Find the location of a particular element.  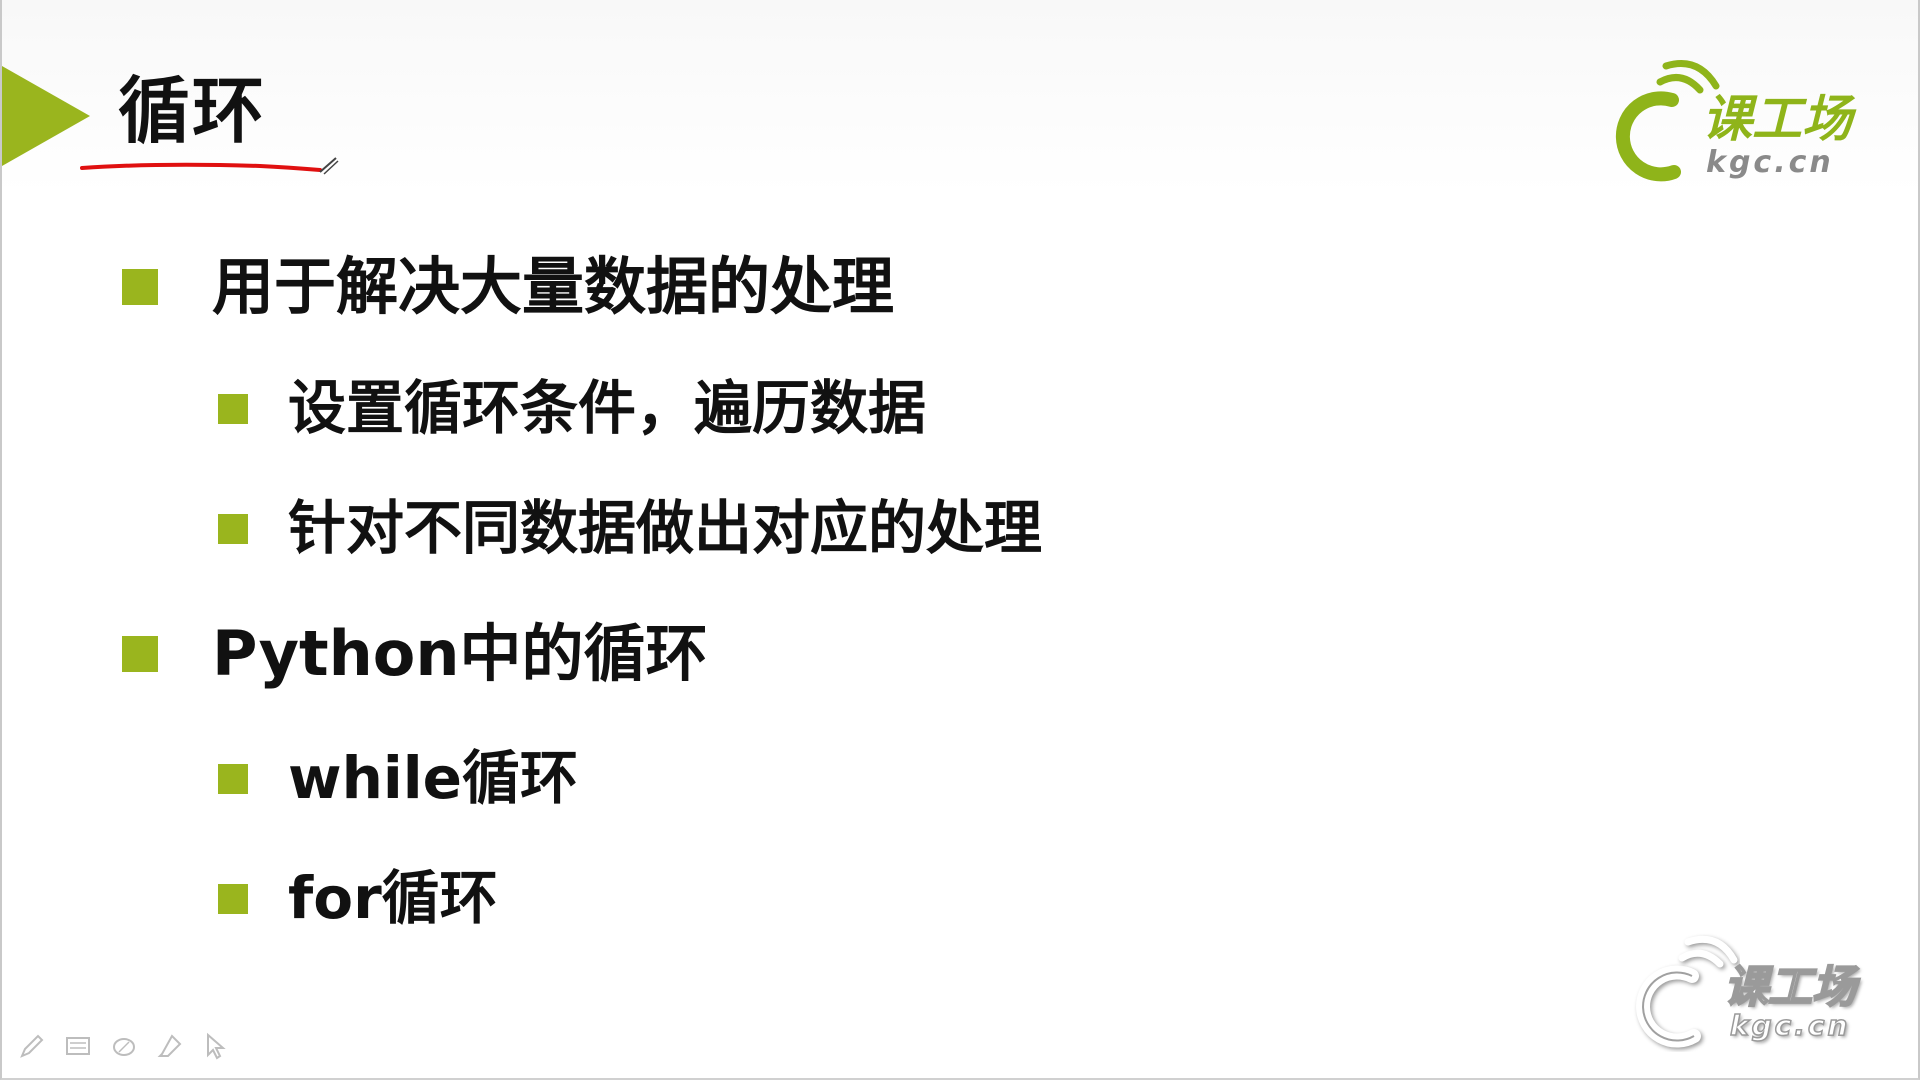

bullet-text: 针对不同数据做出对应的处理 is located at coordinates (665, 528).